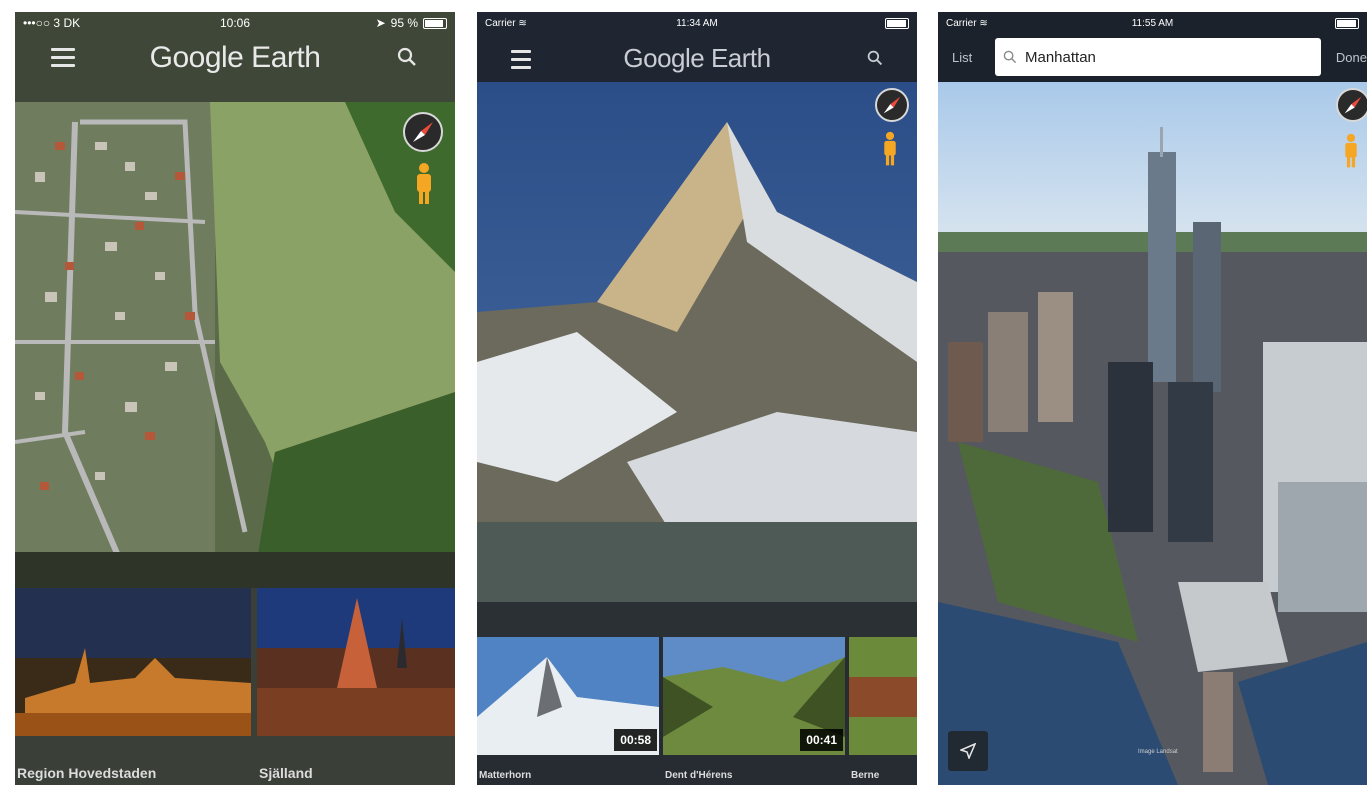  I want to click on tour-label: Region Hovedstaden, so click(87, 773).